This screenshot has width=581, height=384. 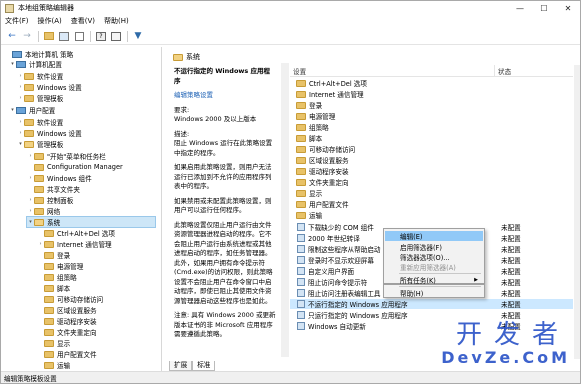 What do you see at coordinates (27, 36) in the screenshot?
I see `forward-arrow-icon: →` at bounding box center [27, 36].